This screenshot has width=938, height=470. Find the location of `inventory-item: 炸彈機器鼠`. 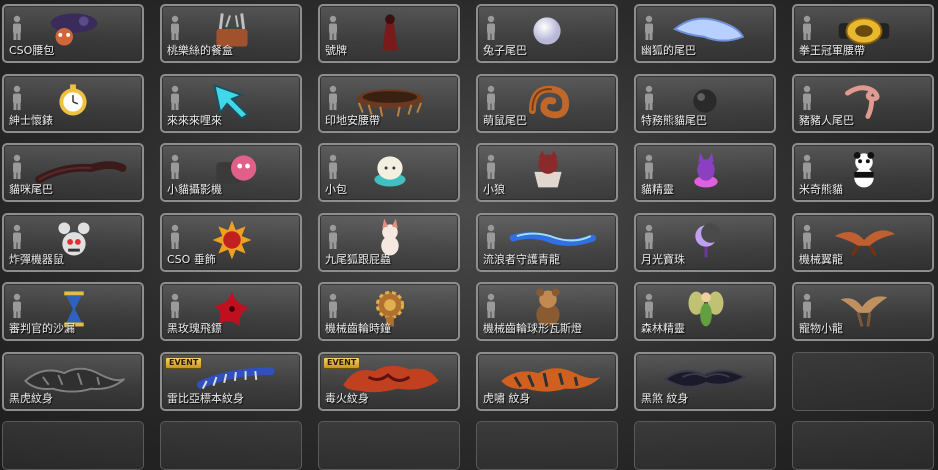

inventory-item: 炸彈機器鼠 is located at coordinates (73, 242).